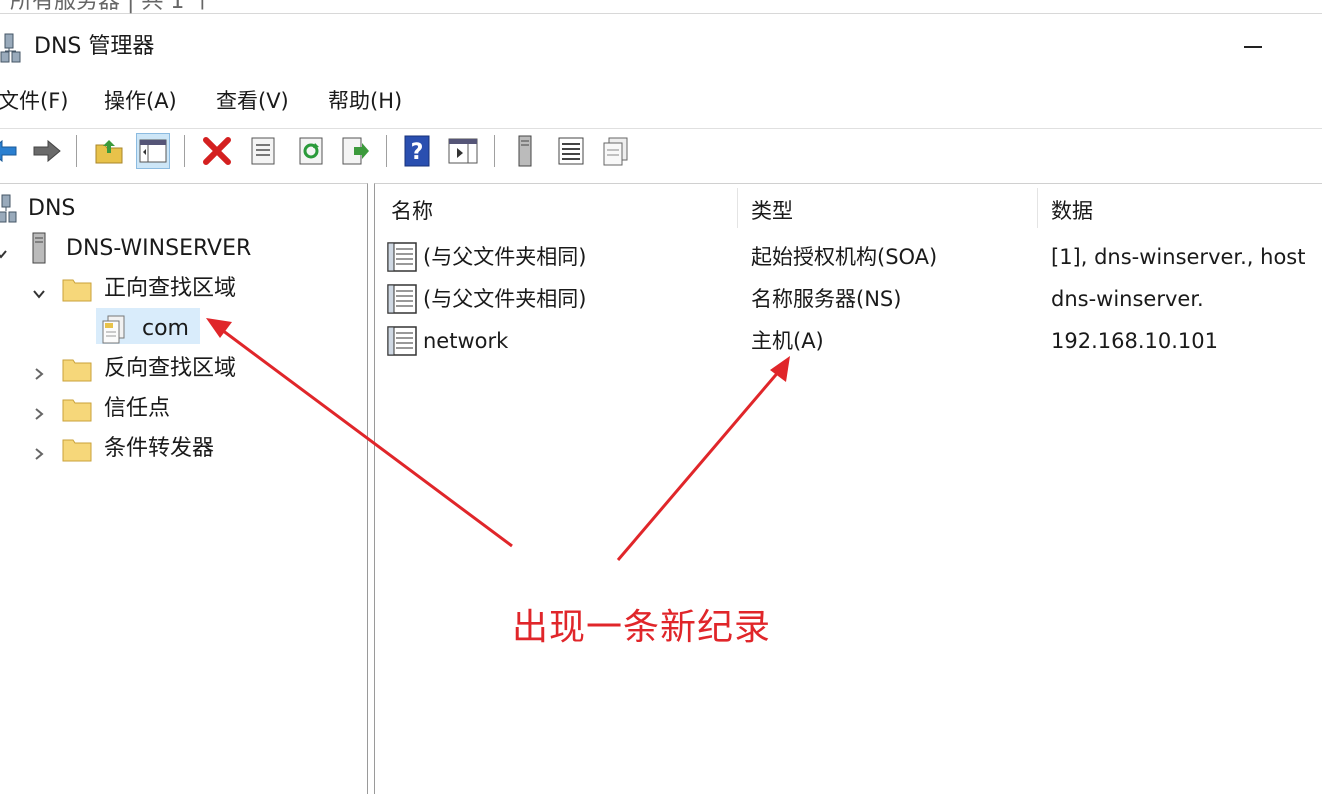  What do you see at coordinates (47, 151) in the screenshot?
I see `forward-arrow-icon` at bounding box center [47, 151].